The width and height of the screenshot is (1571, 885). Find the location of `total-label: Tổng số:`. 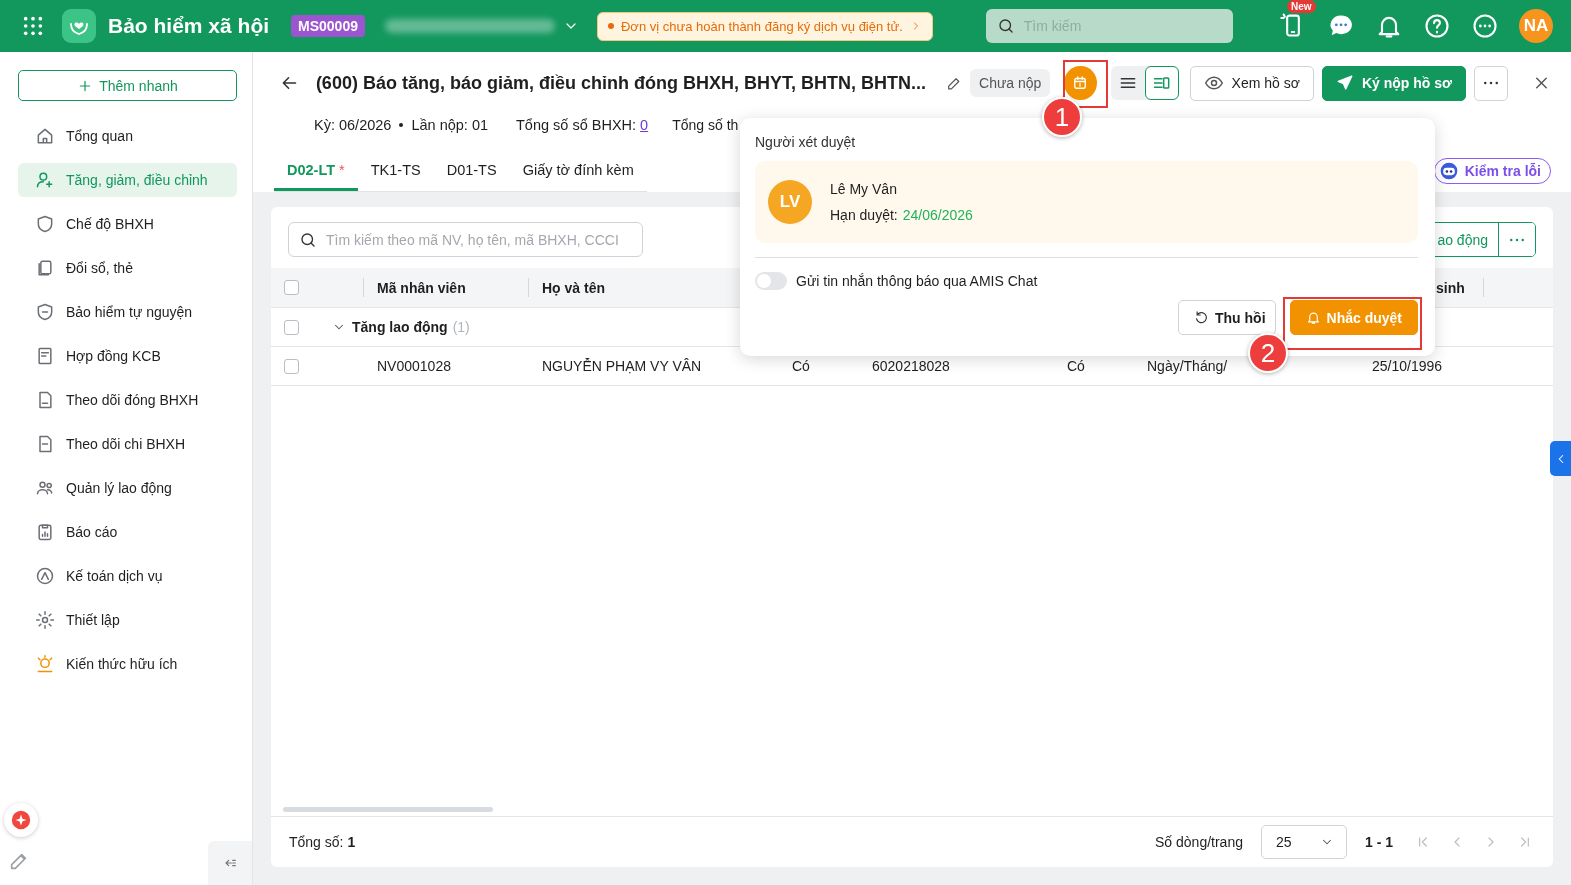

total-label: Tổng số: is located at coordinates (316, 842).